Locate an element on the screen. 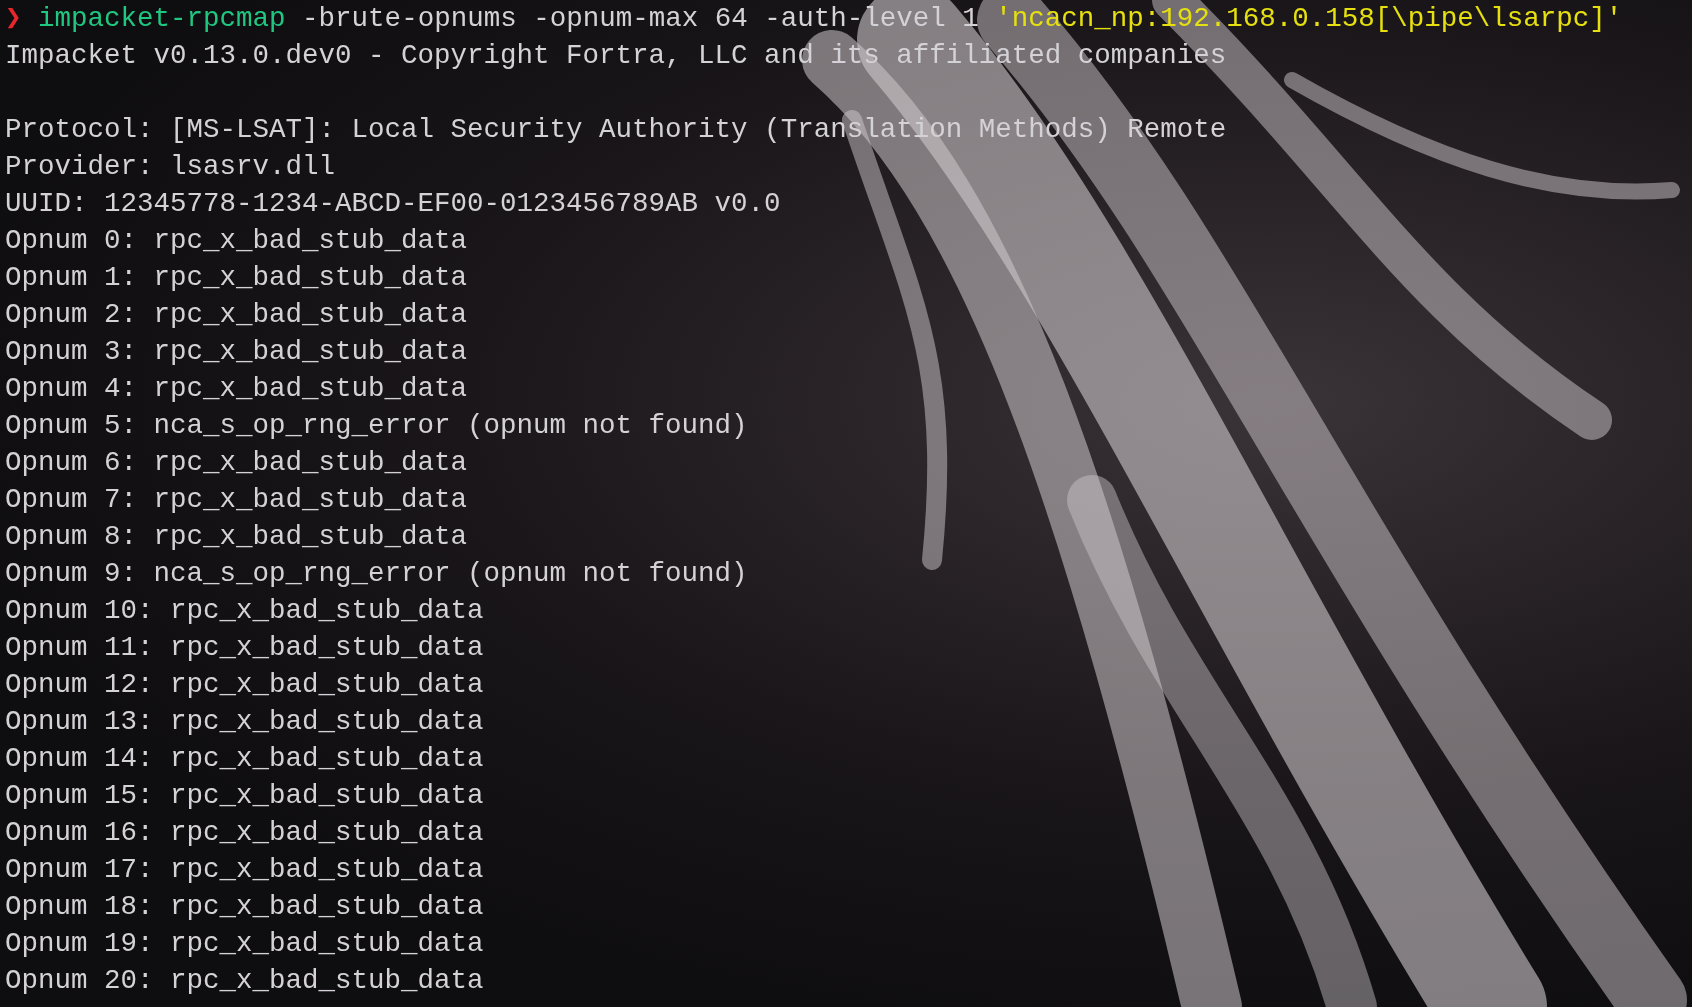 This screenshot has height=1007, width=1692. output-line: Opnum 1: rpc_x_bad_stub_data is located at coordinates (236, 278).